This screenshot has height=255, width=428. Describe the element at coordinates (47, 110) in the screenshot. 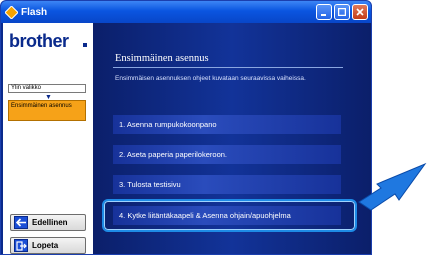

I see `nav-item-first-install: Ensimmäinen asennus` at that location.